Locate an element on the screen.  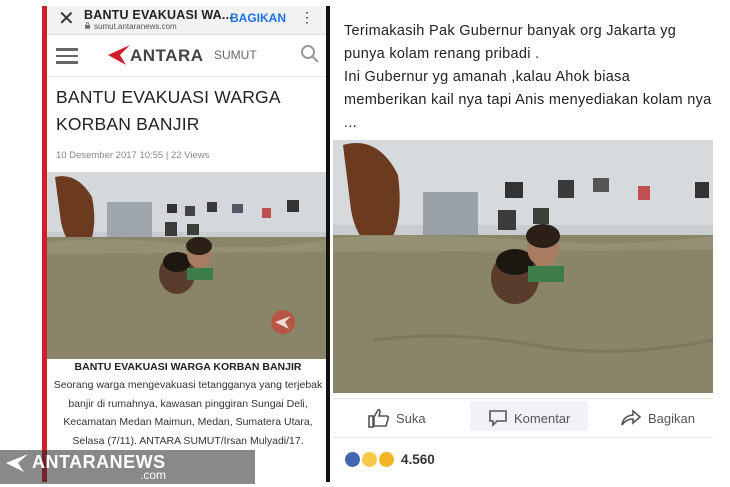
share-post-button: Bagikan is located at coordinates (657, 418).